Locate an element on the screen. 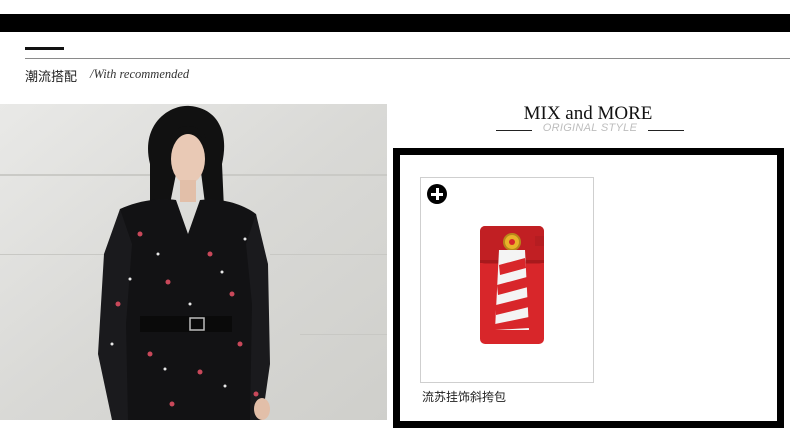  product-card is located at coordinates (507, 280).